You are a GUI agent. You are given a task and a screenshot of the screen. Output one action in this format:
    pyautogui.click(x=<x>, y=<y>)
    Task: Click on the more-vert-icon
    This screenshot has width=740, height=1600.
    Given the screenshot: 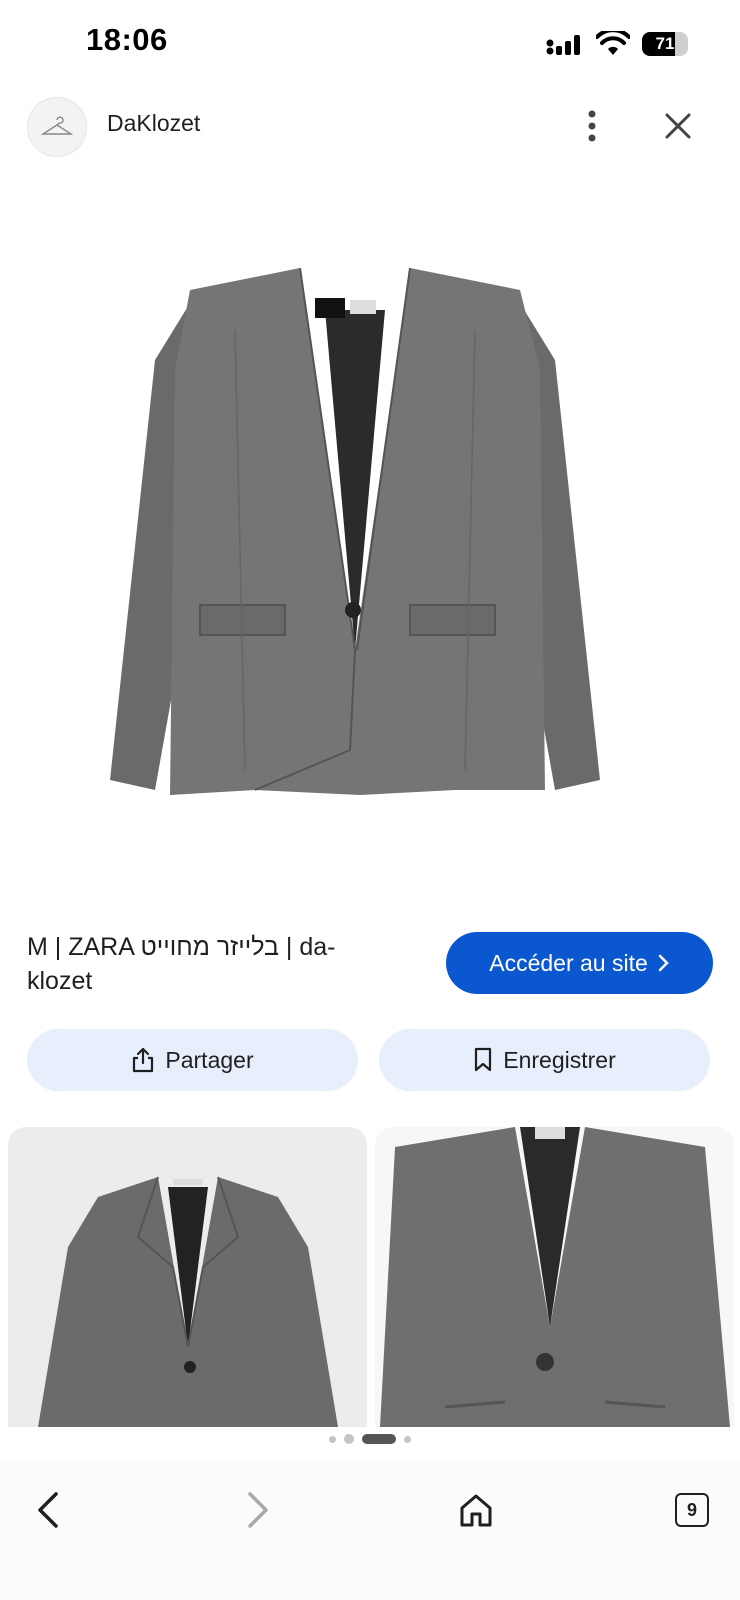 What is the action you would take?
    pyautogui.click(x=592, y=126)
    